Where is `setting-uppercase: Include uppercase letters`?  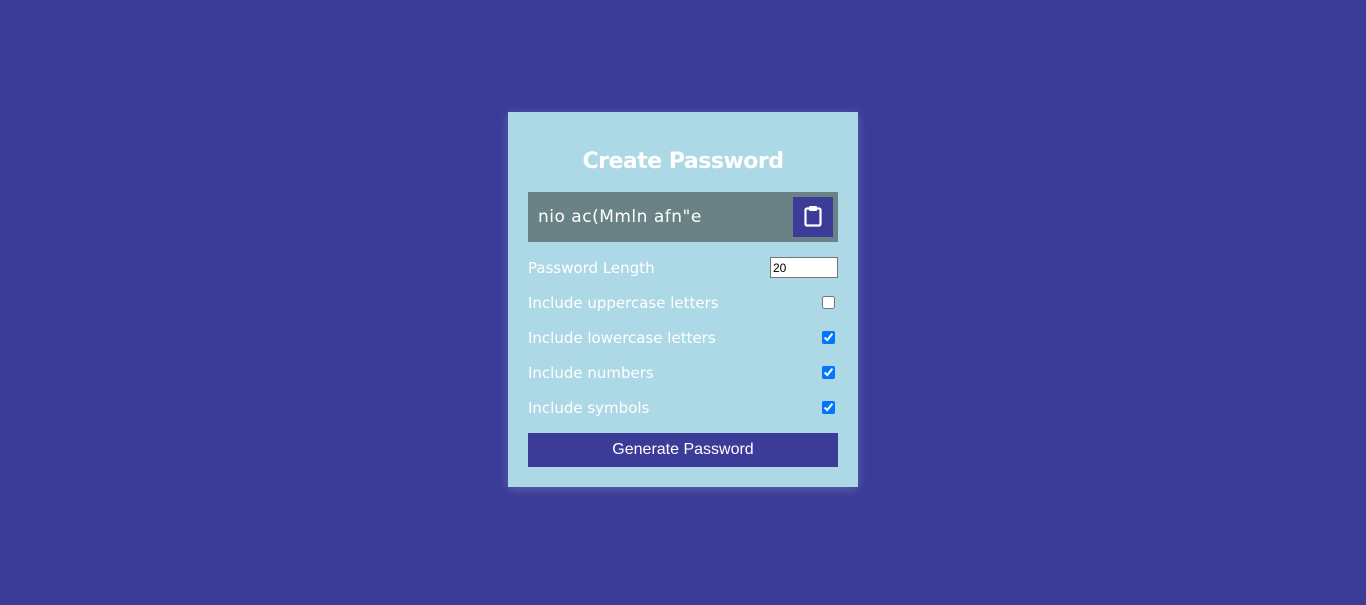
setting-uppercase: Include uppercase letters is located at coordinates (683, 302).